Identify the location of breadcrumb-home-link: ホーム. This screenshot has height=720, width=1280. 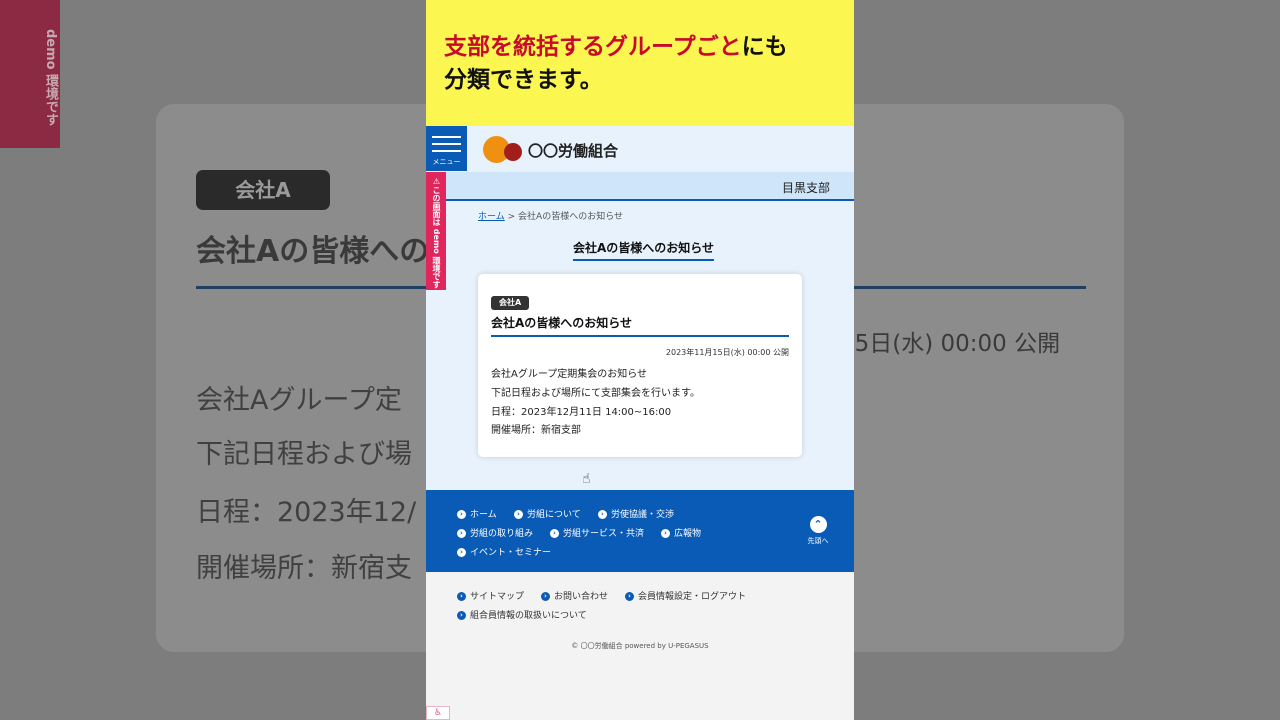
(491, 217).